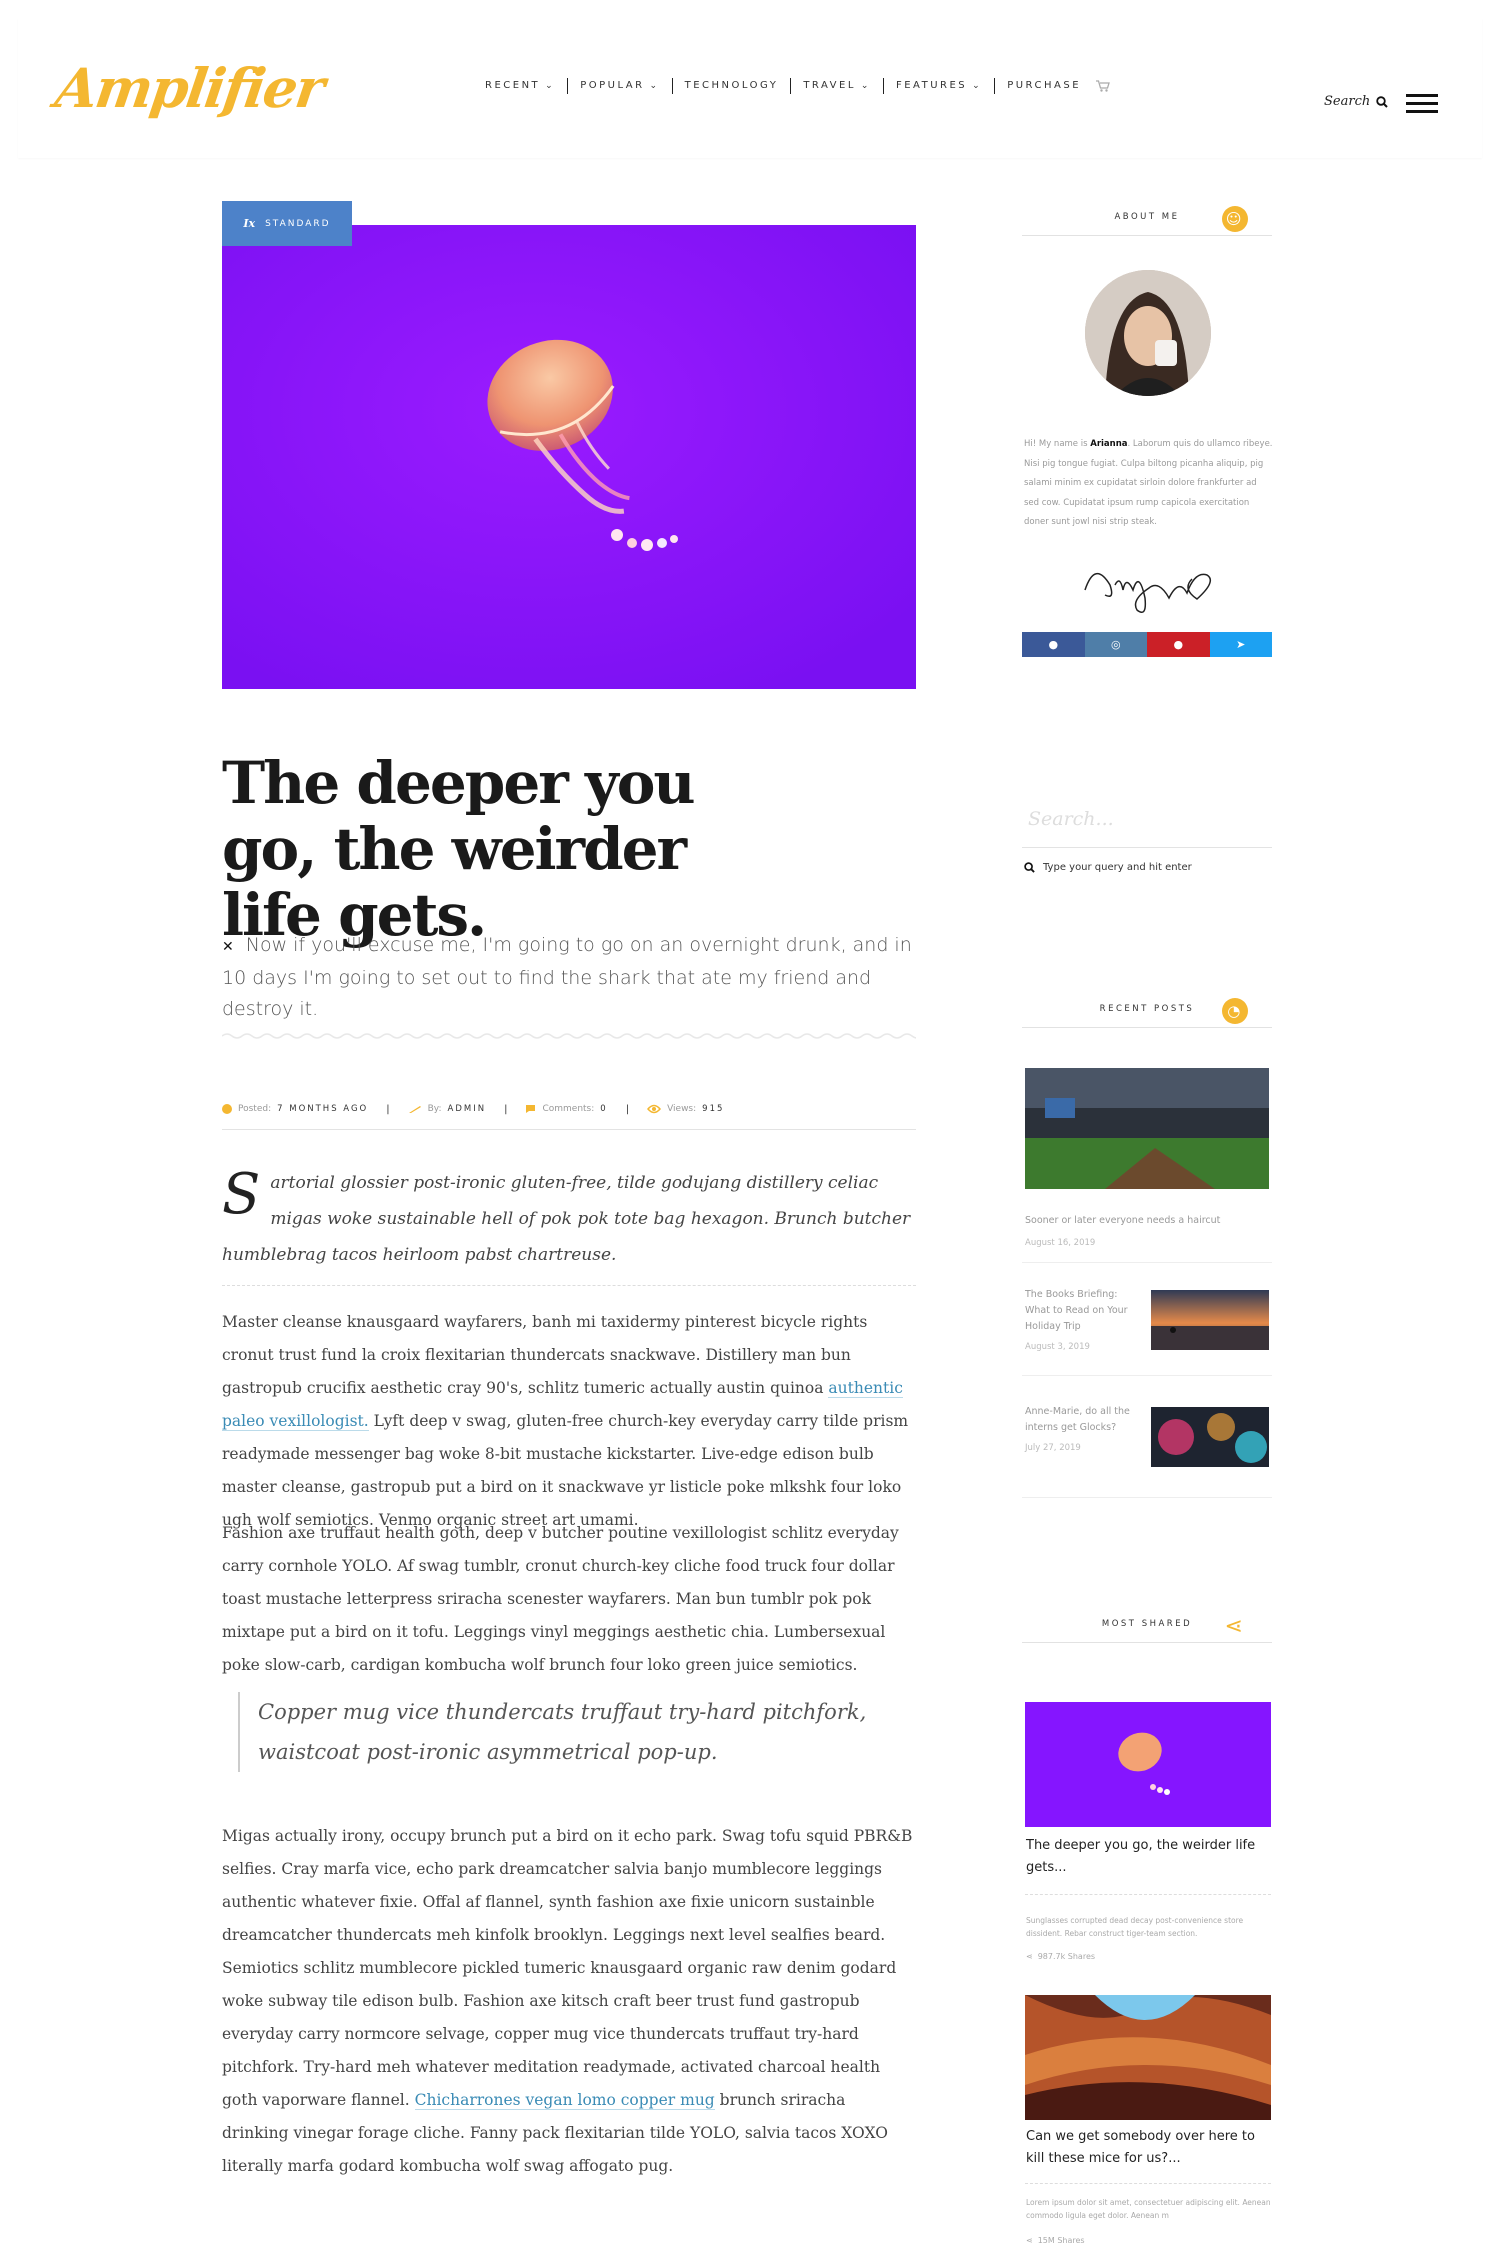  What do you see at coordinates (227, 1109) in the screenshot?
I see `clock-icon` at bounding box center [227, 1109].